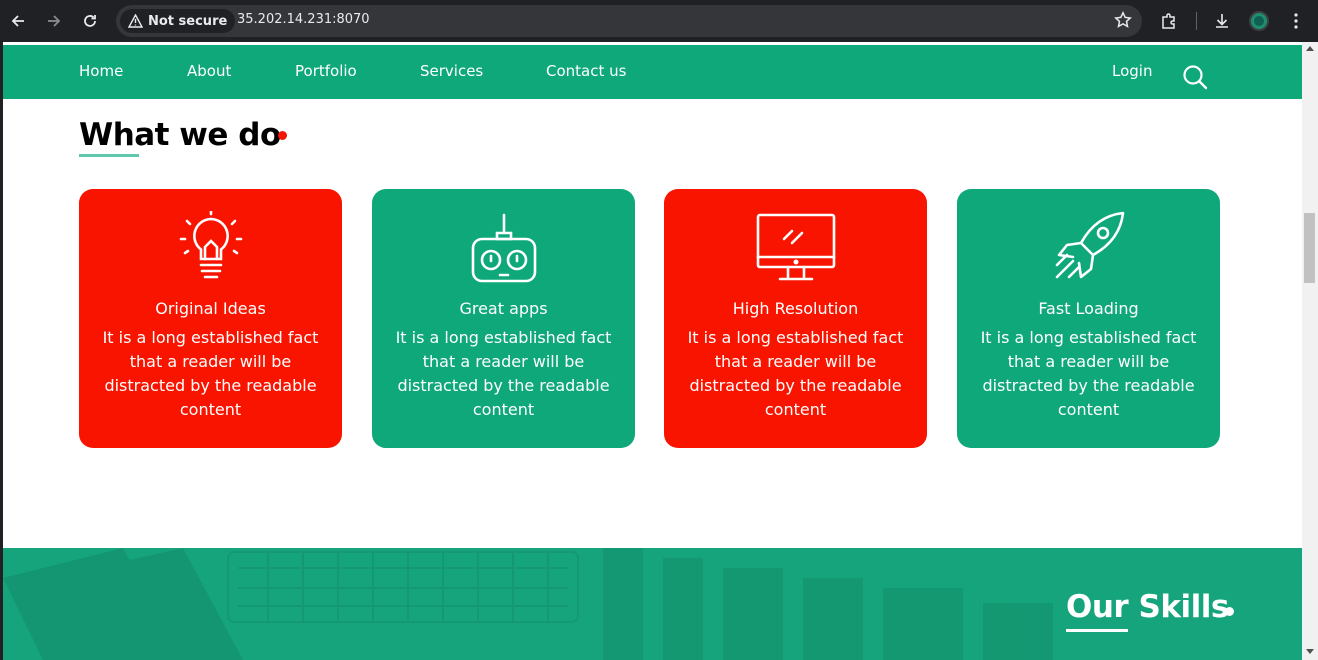 Image resolution: width=1318 pixels, height=660 pixels. I want to click on scroll-down-arrow-icon, so click(1310, 651).